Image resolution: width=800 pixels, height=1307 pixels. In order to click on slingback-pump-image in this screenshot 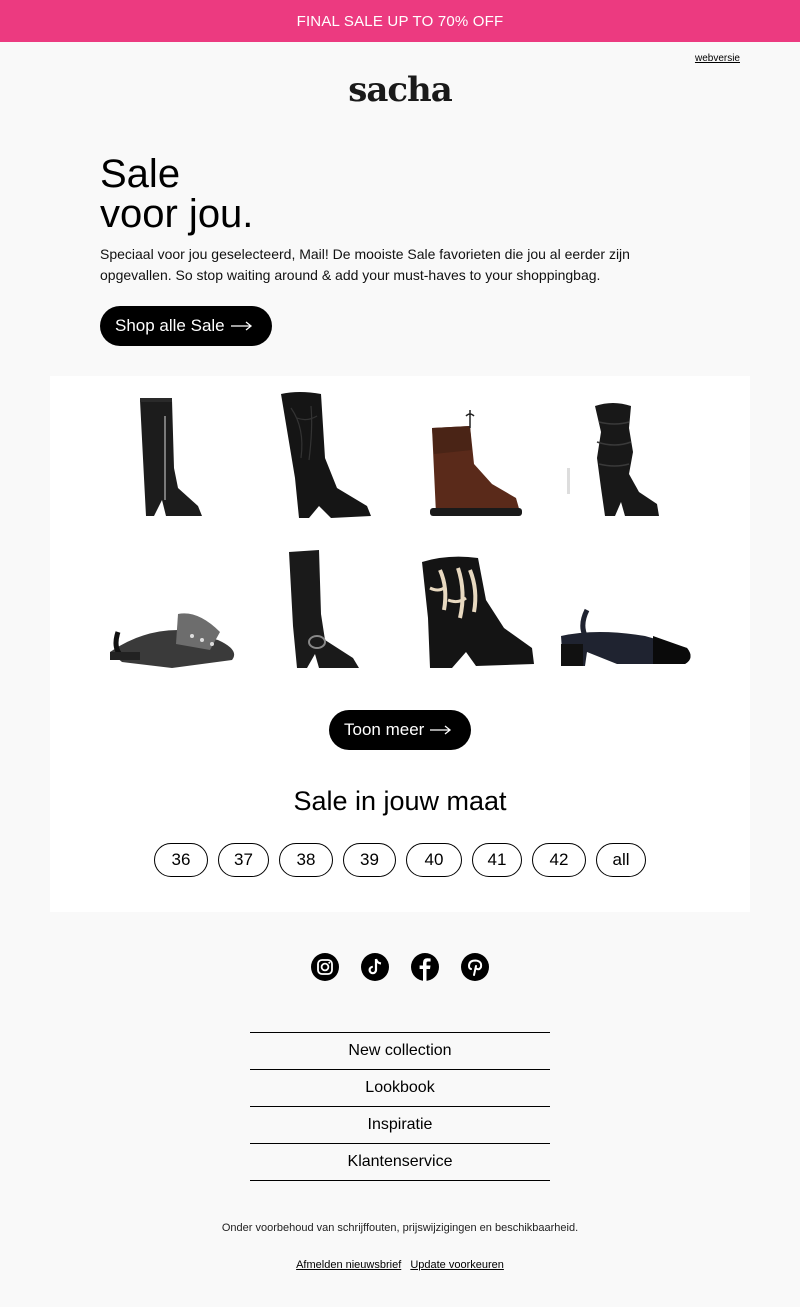, I will do `click(626, 637)`.